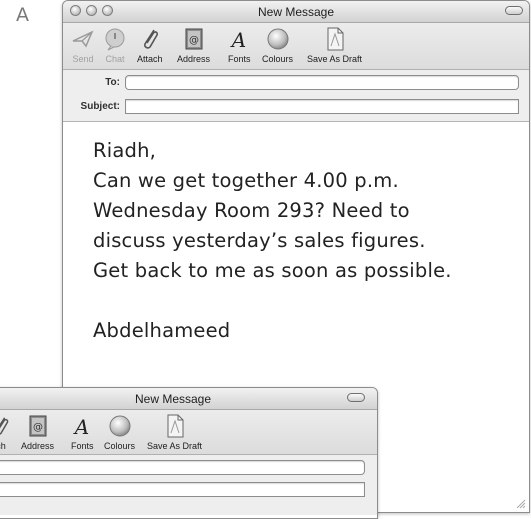 This screenshot has width=531, height=519. Describe the element at coordinates (75, 10) in the screenshot. I see `close-window-button` at that location.